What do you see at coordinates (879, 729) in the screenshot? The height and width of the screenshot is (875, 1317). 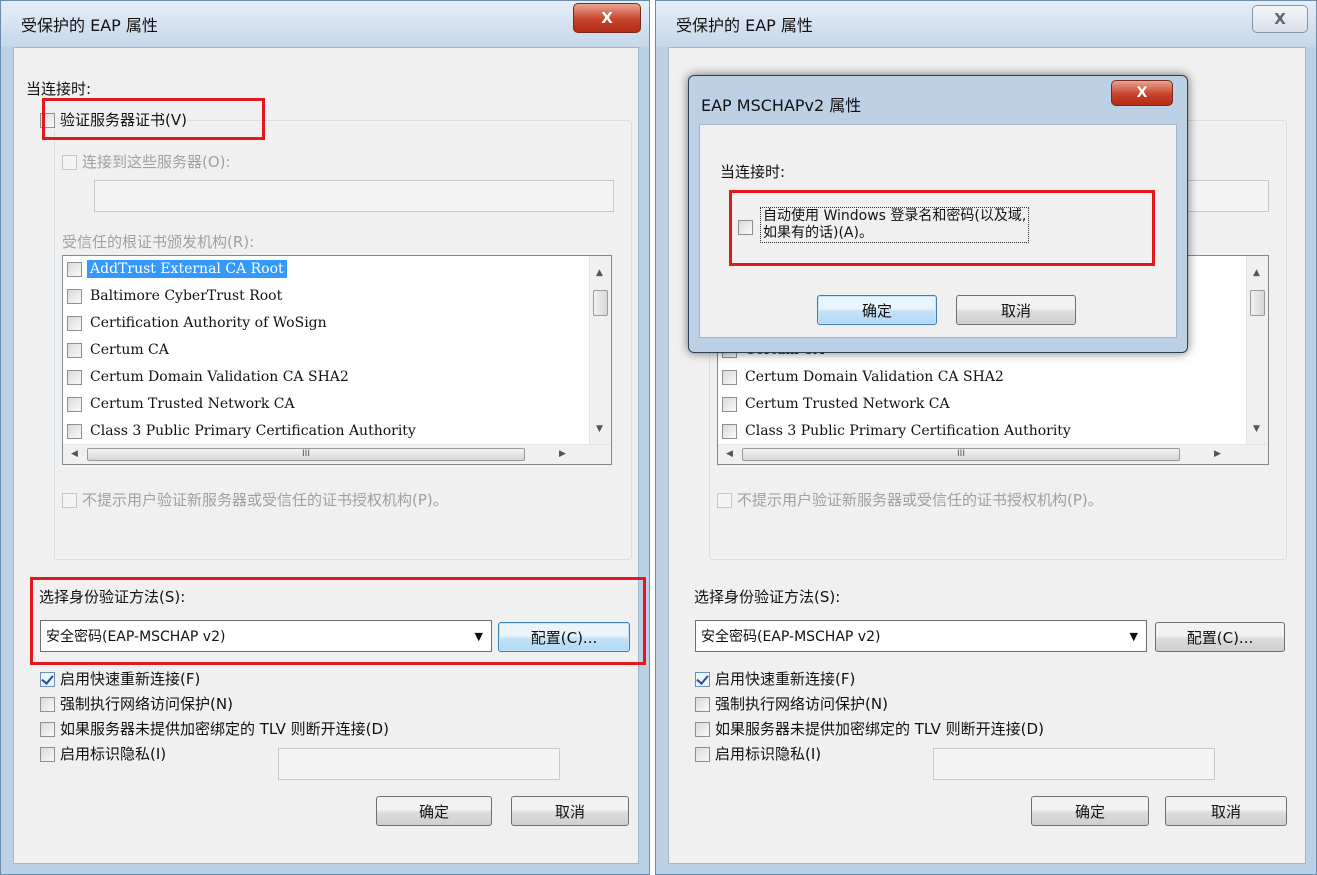 I see `disconnect-tlv-label: 如果服务器未提供加密绑定的 TLV 则断开连接(D)` at bounding box center [879, 729].